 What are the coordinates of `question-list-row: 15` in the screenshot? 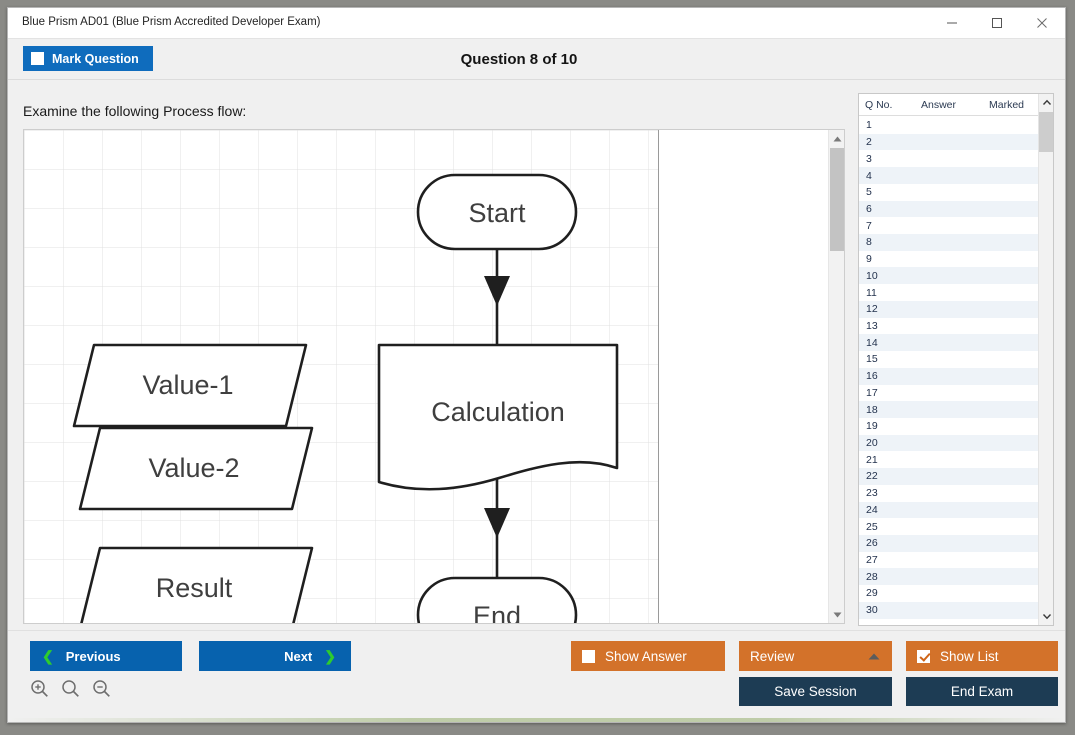 It's located at (956, 359).